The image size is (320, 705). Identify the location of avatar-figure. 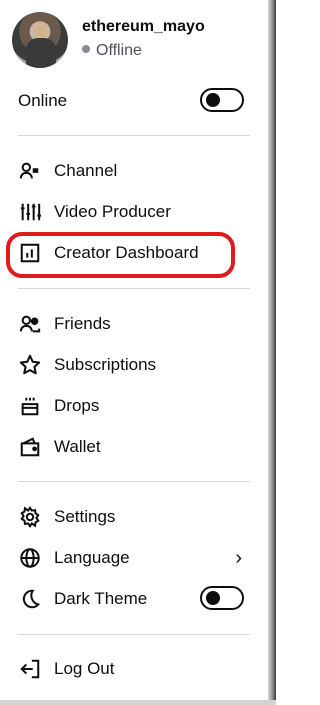
(41, 53).